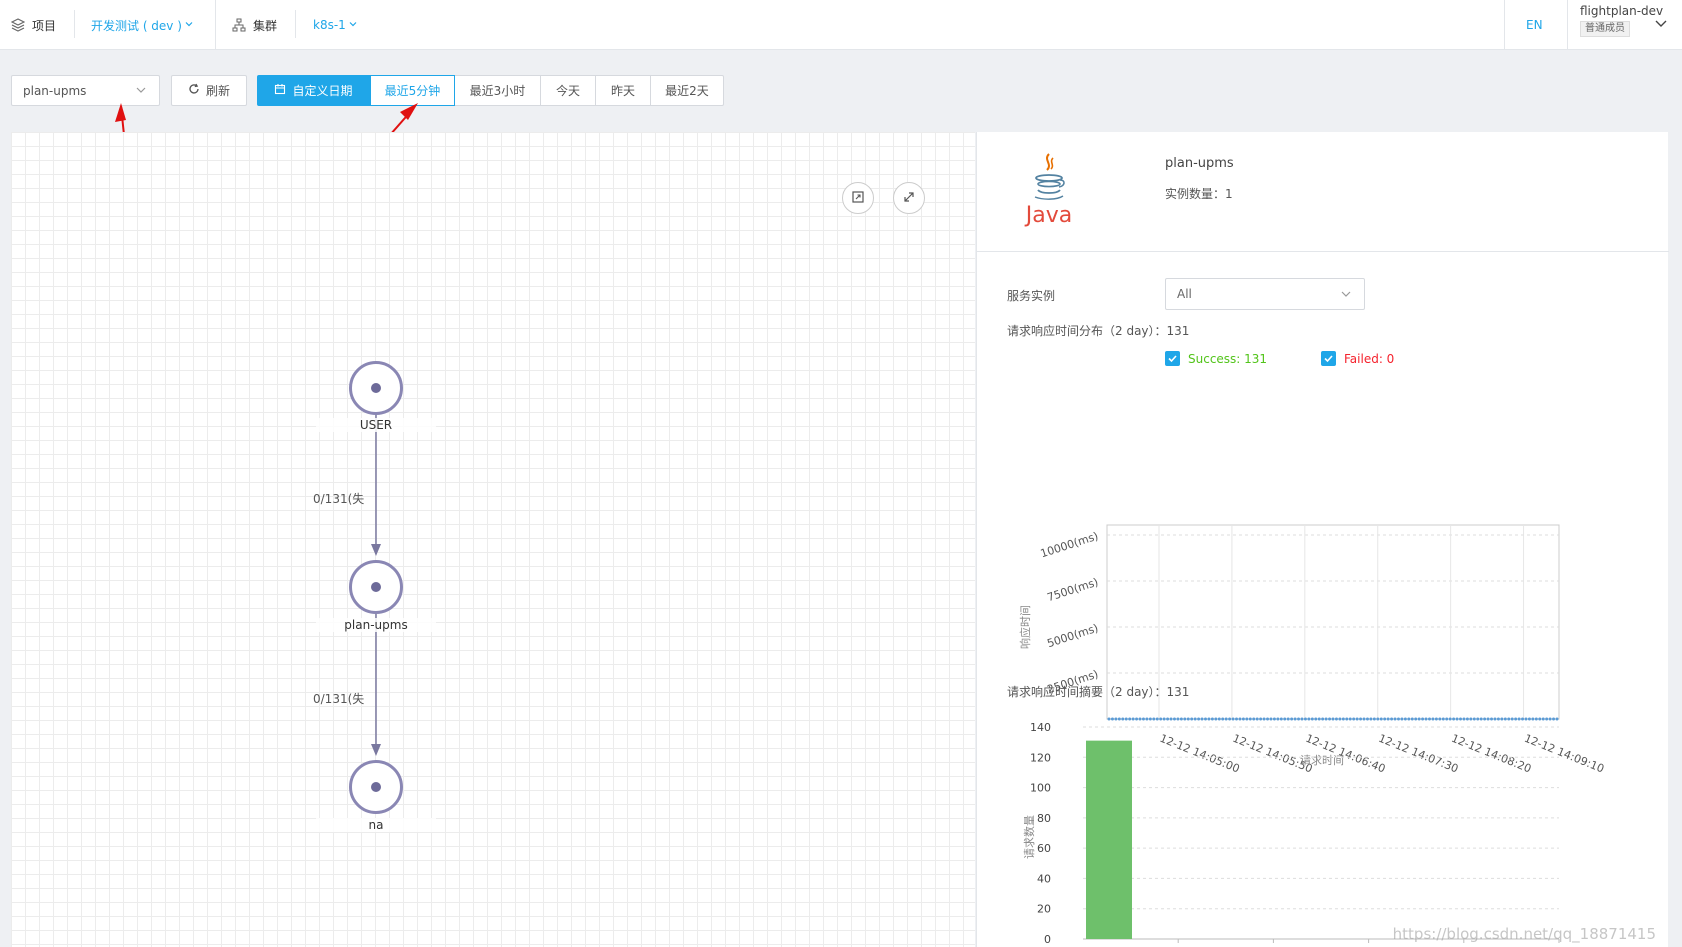 The height and width of the screenshot is (947, 1682). Describe the element at coordinates (1044, 848) in the screenshot. I see `y-tick-label: 60` at that location.